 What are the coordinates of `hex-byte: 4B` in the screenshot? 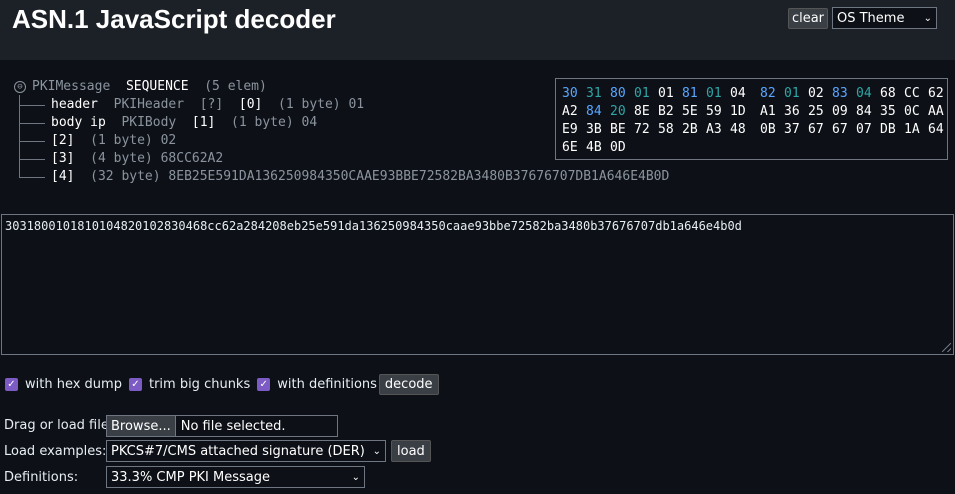 It's located at (594, 147).